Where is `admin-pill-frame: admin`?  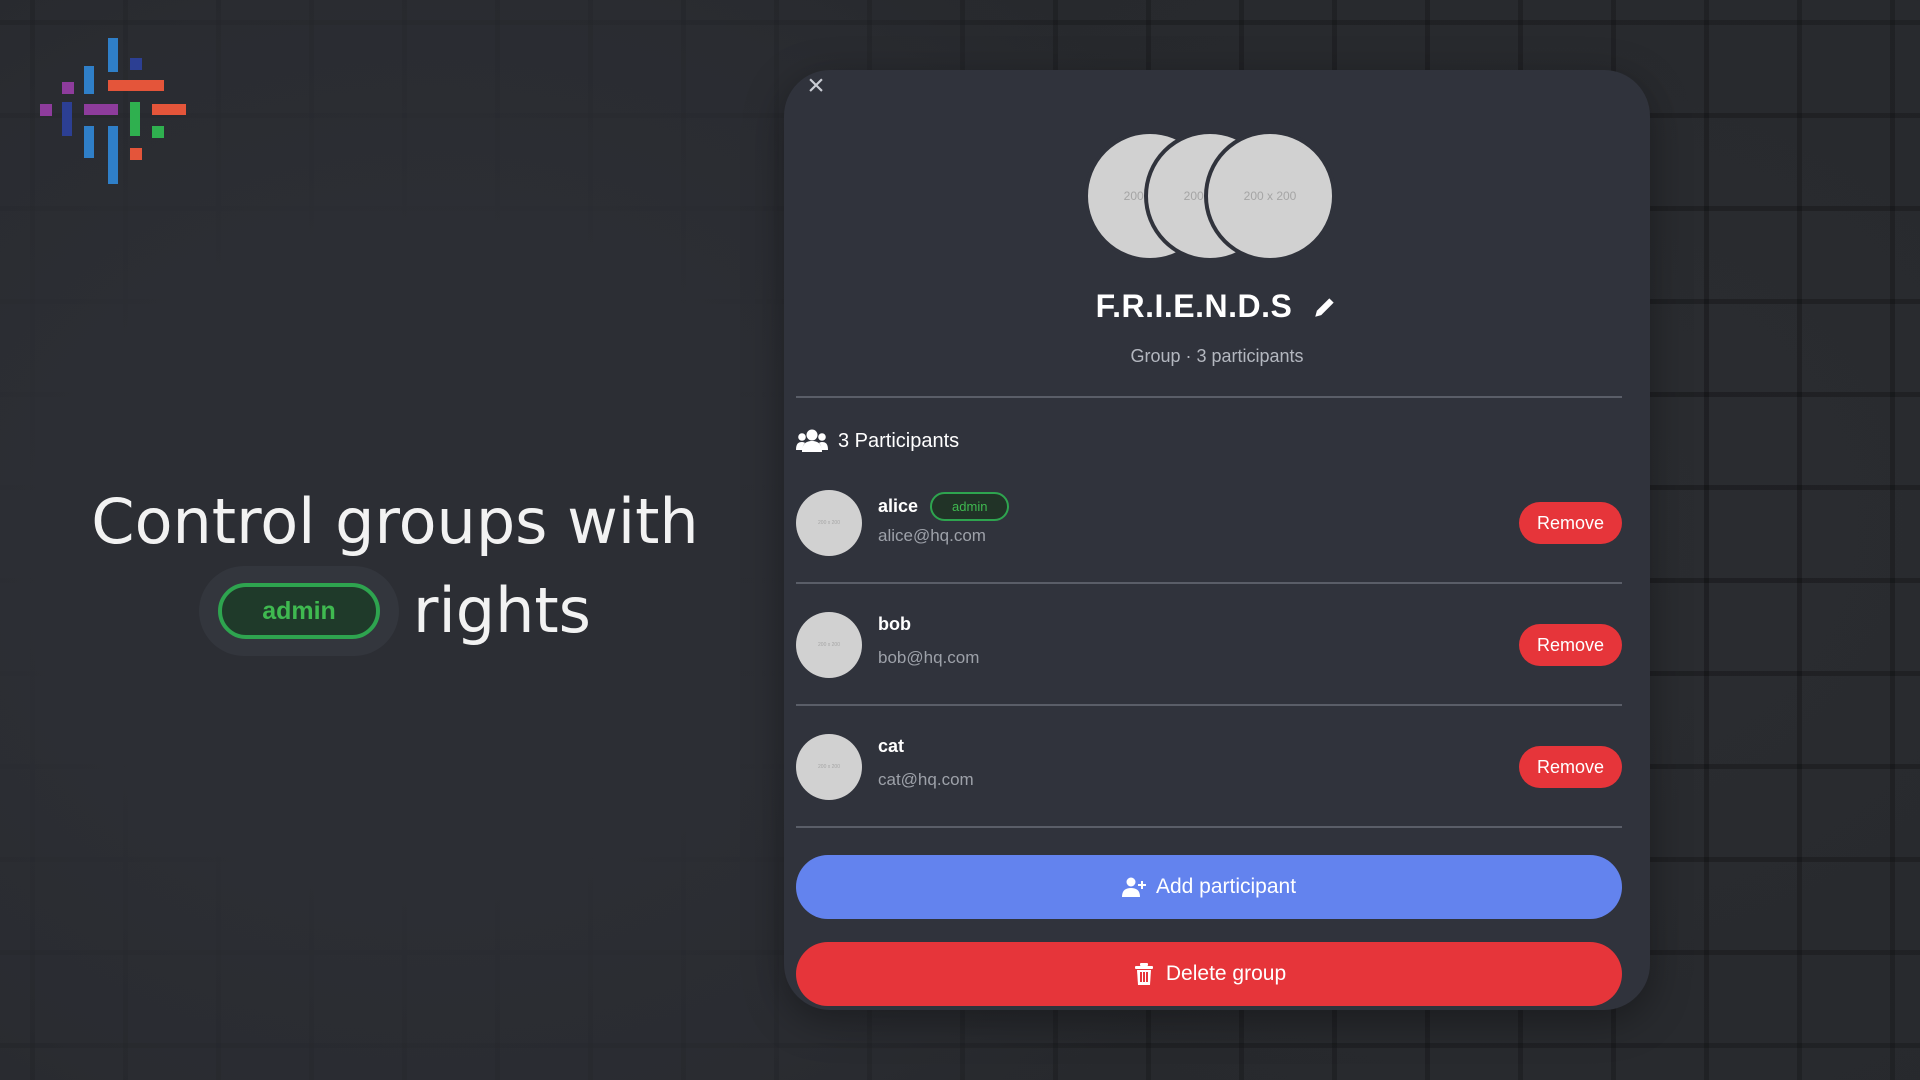 admin-pill-frame: admin is located at coordinates (299, 611).